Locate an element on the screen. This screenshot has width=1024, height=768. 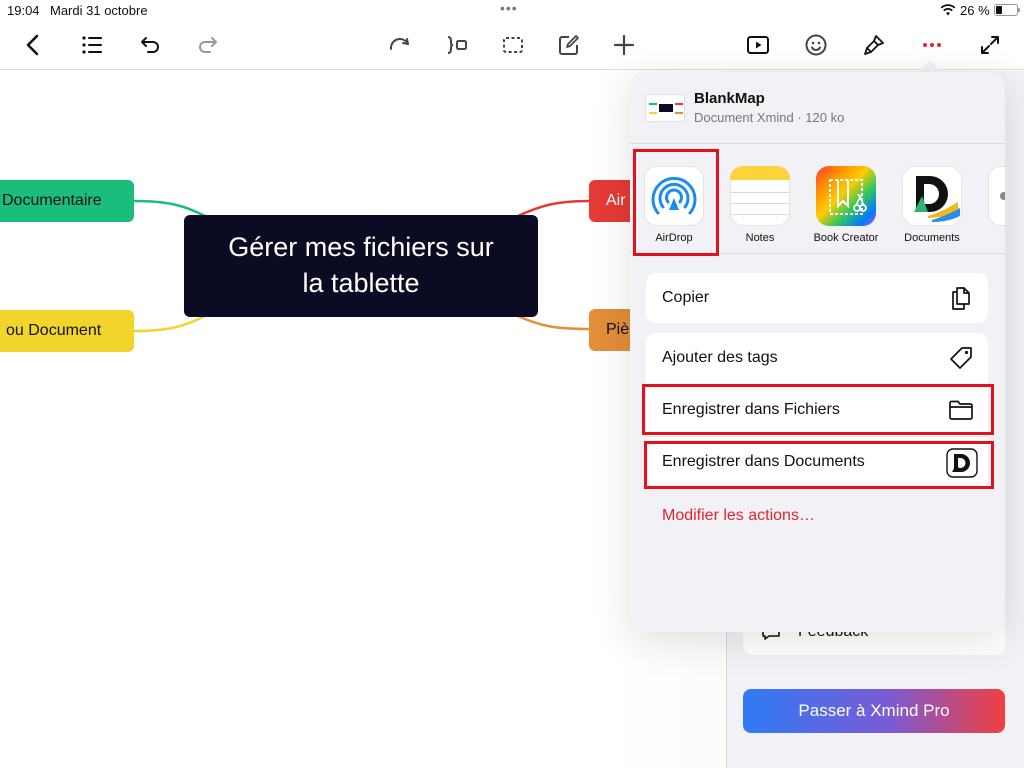
more-apps-icon is located at coordinates (996, 196).